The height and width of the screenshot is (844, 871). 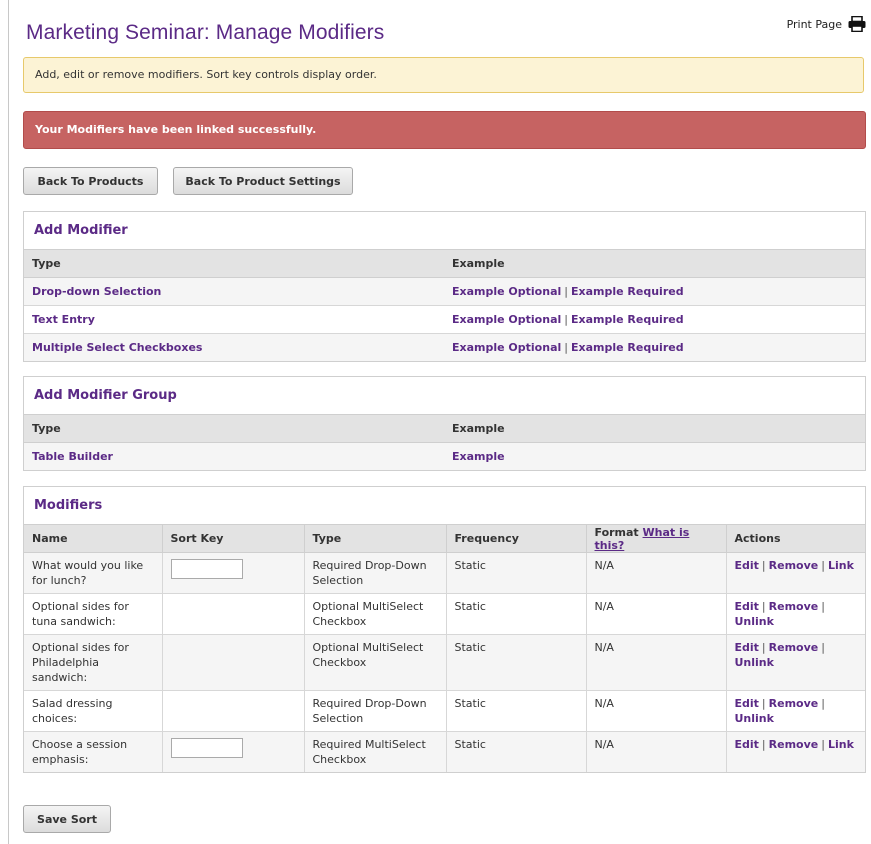 What do you see at coordinates (444, 456) in the screenshot?
I see `table-row: Table Builder Example` at bounding box center [444, 456].